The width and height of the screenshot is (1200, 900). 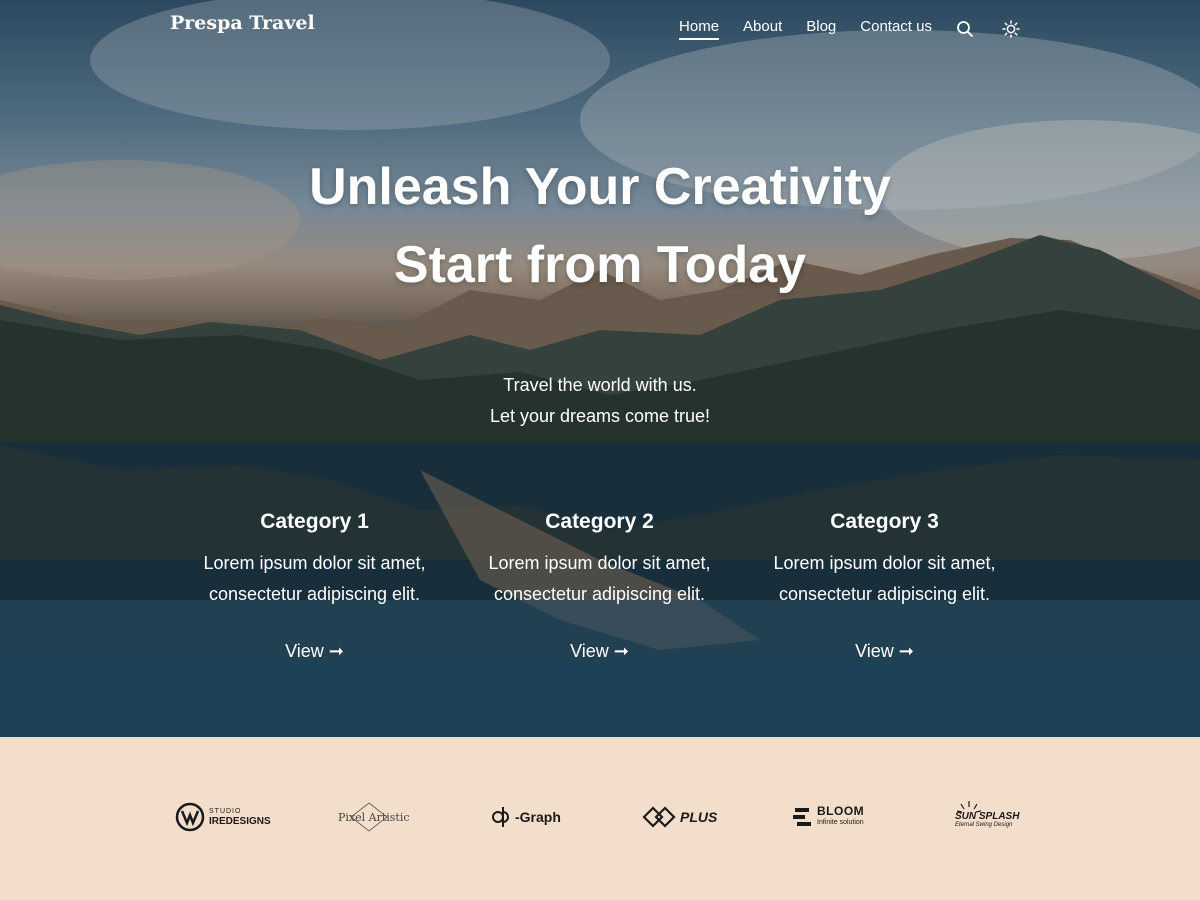 What do you see at coordinates (841, 811) in the screenshot?
I see `logo-5-main: BLOOM` at bounding box center [841, 811].